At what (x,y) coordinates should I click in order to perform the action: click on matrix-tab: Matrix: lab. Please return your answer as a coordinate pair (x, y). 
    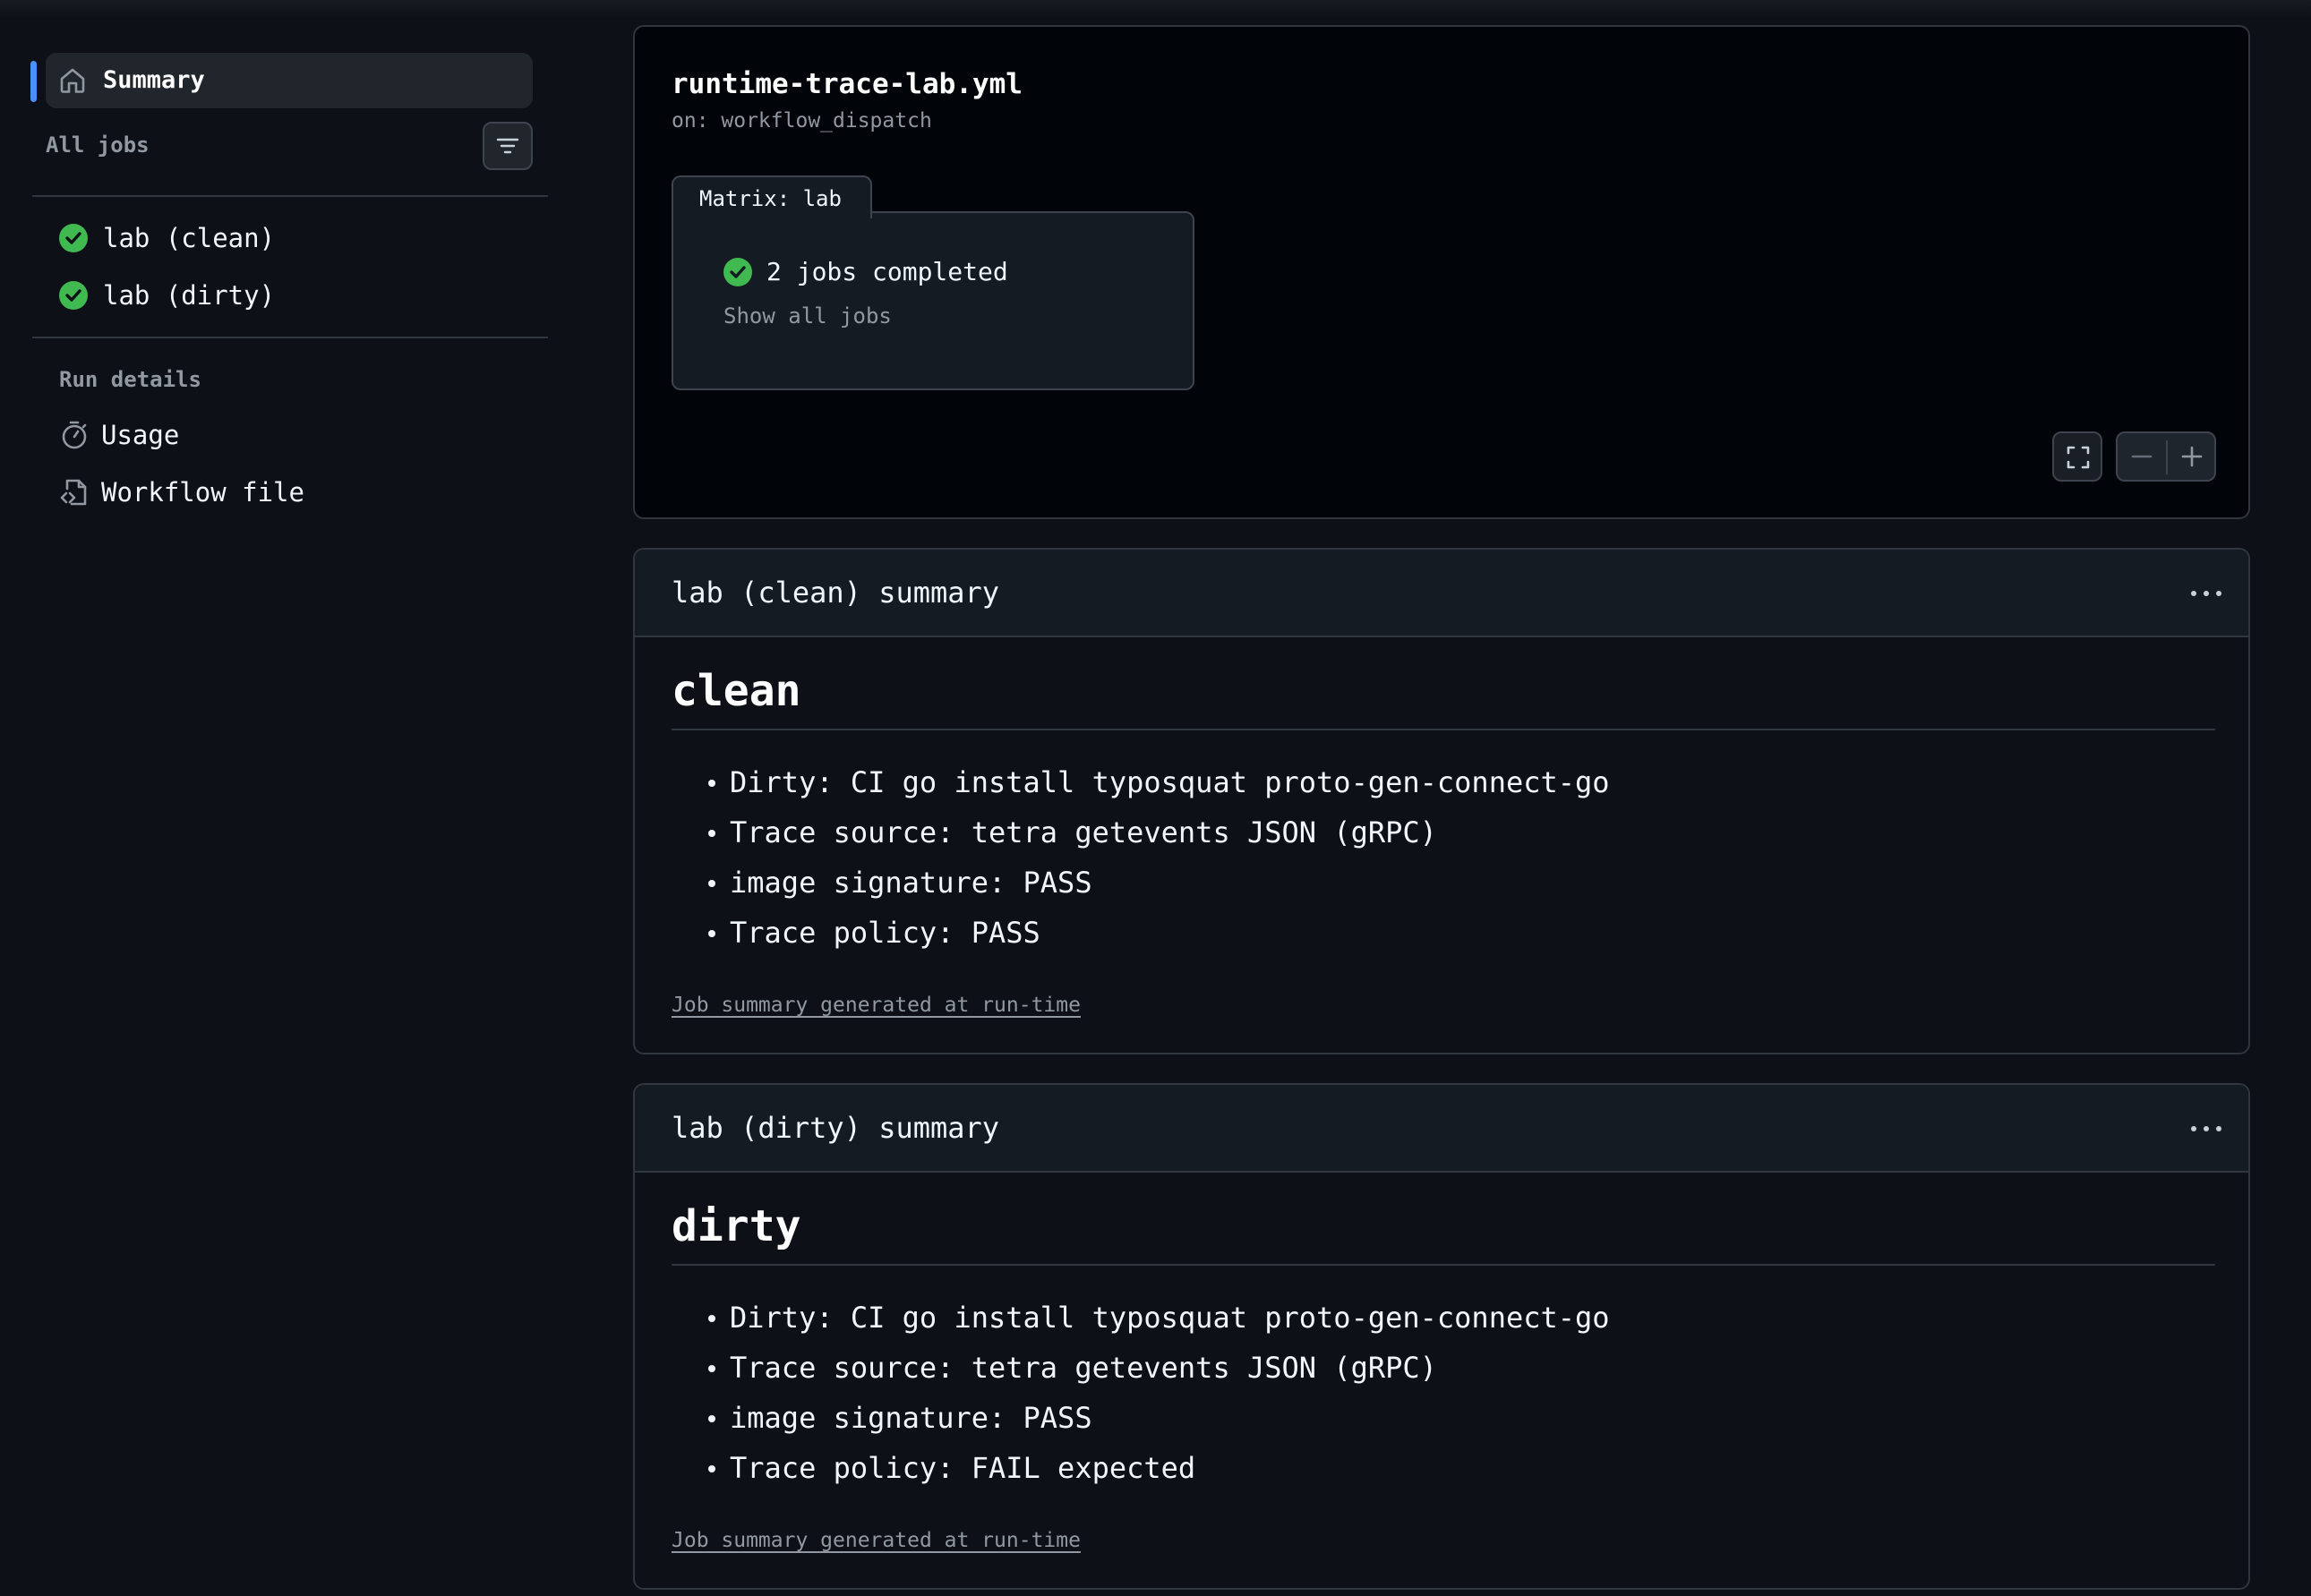
    Looking at the image, I should click on (772, 196).